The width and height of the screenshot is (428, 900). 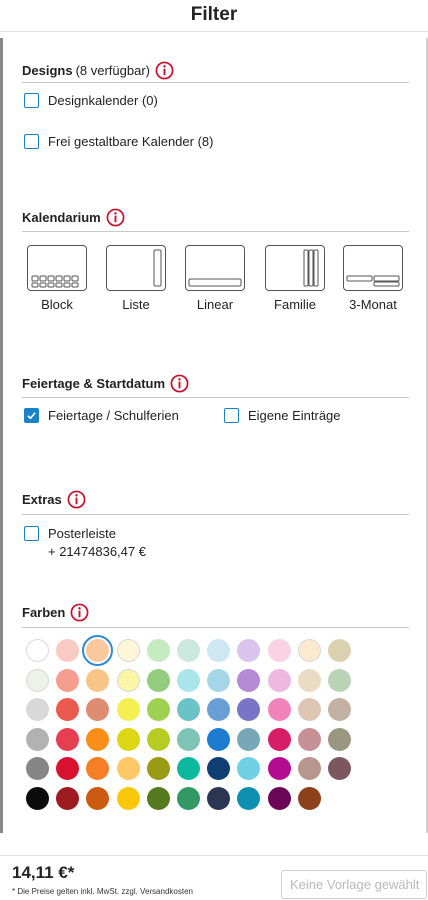 What do you see at coordinates (47, 70) in the screenshot?
I see `designs-title: Designs` at bounding box center [47, 70].